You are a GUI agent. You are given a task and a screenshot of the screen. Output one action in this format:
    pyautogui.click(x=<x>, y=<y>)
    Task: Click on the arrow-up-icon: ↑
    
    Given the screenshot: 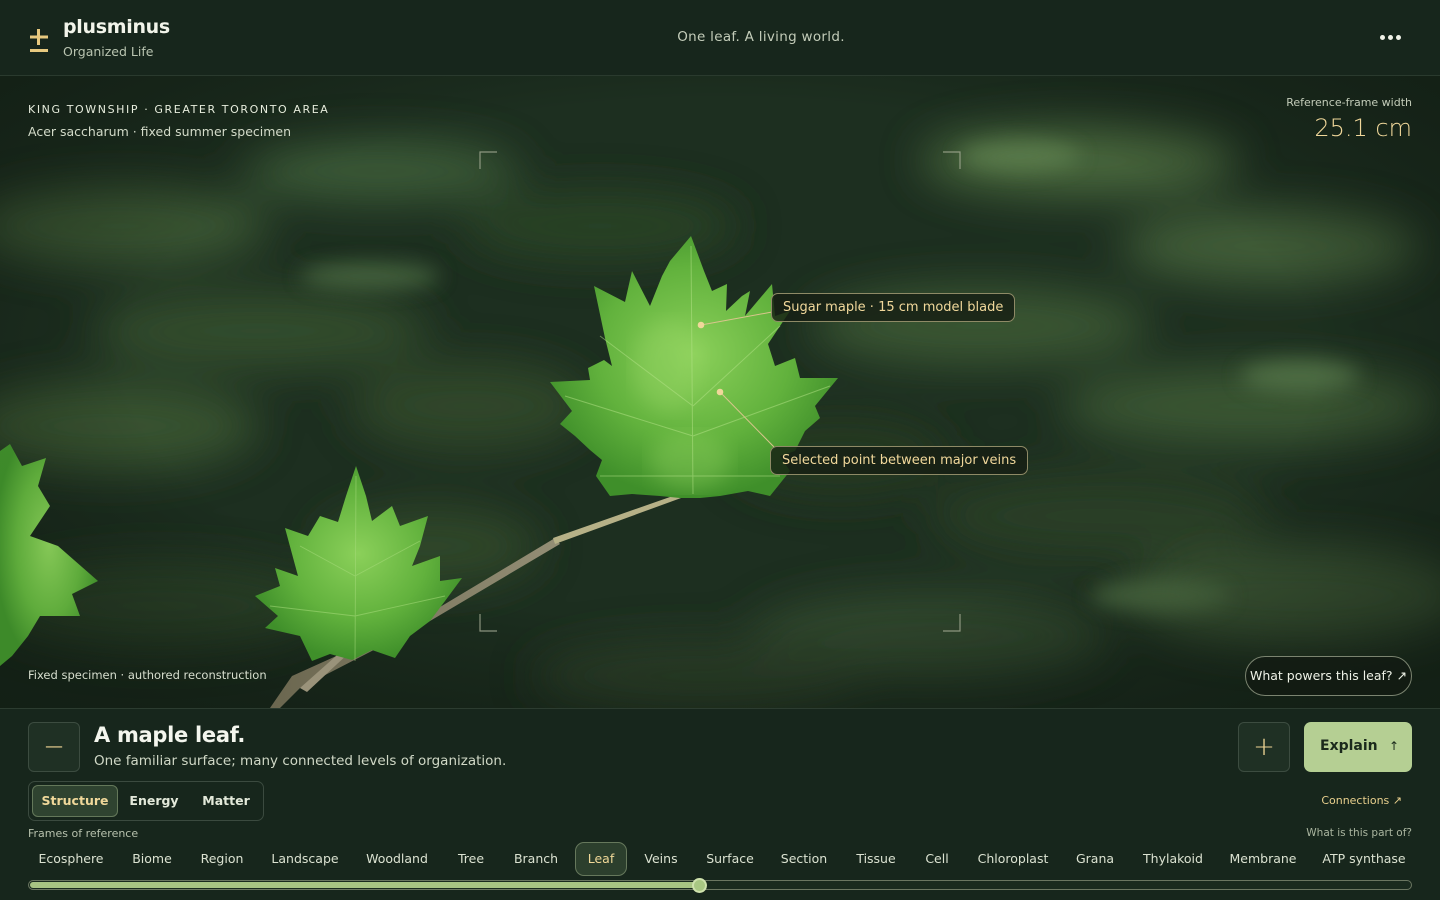 What is the action you would take?
    pyautogui.click(x=1394, y=746)
    